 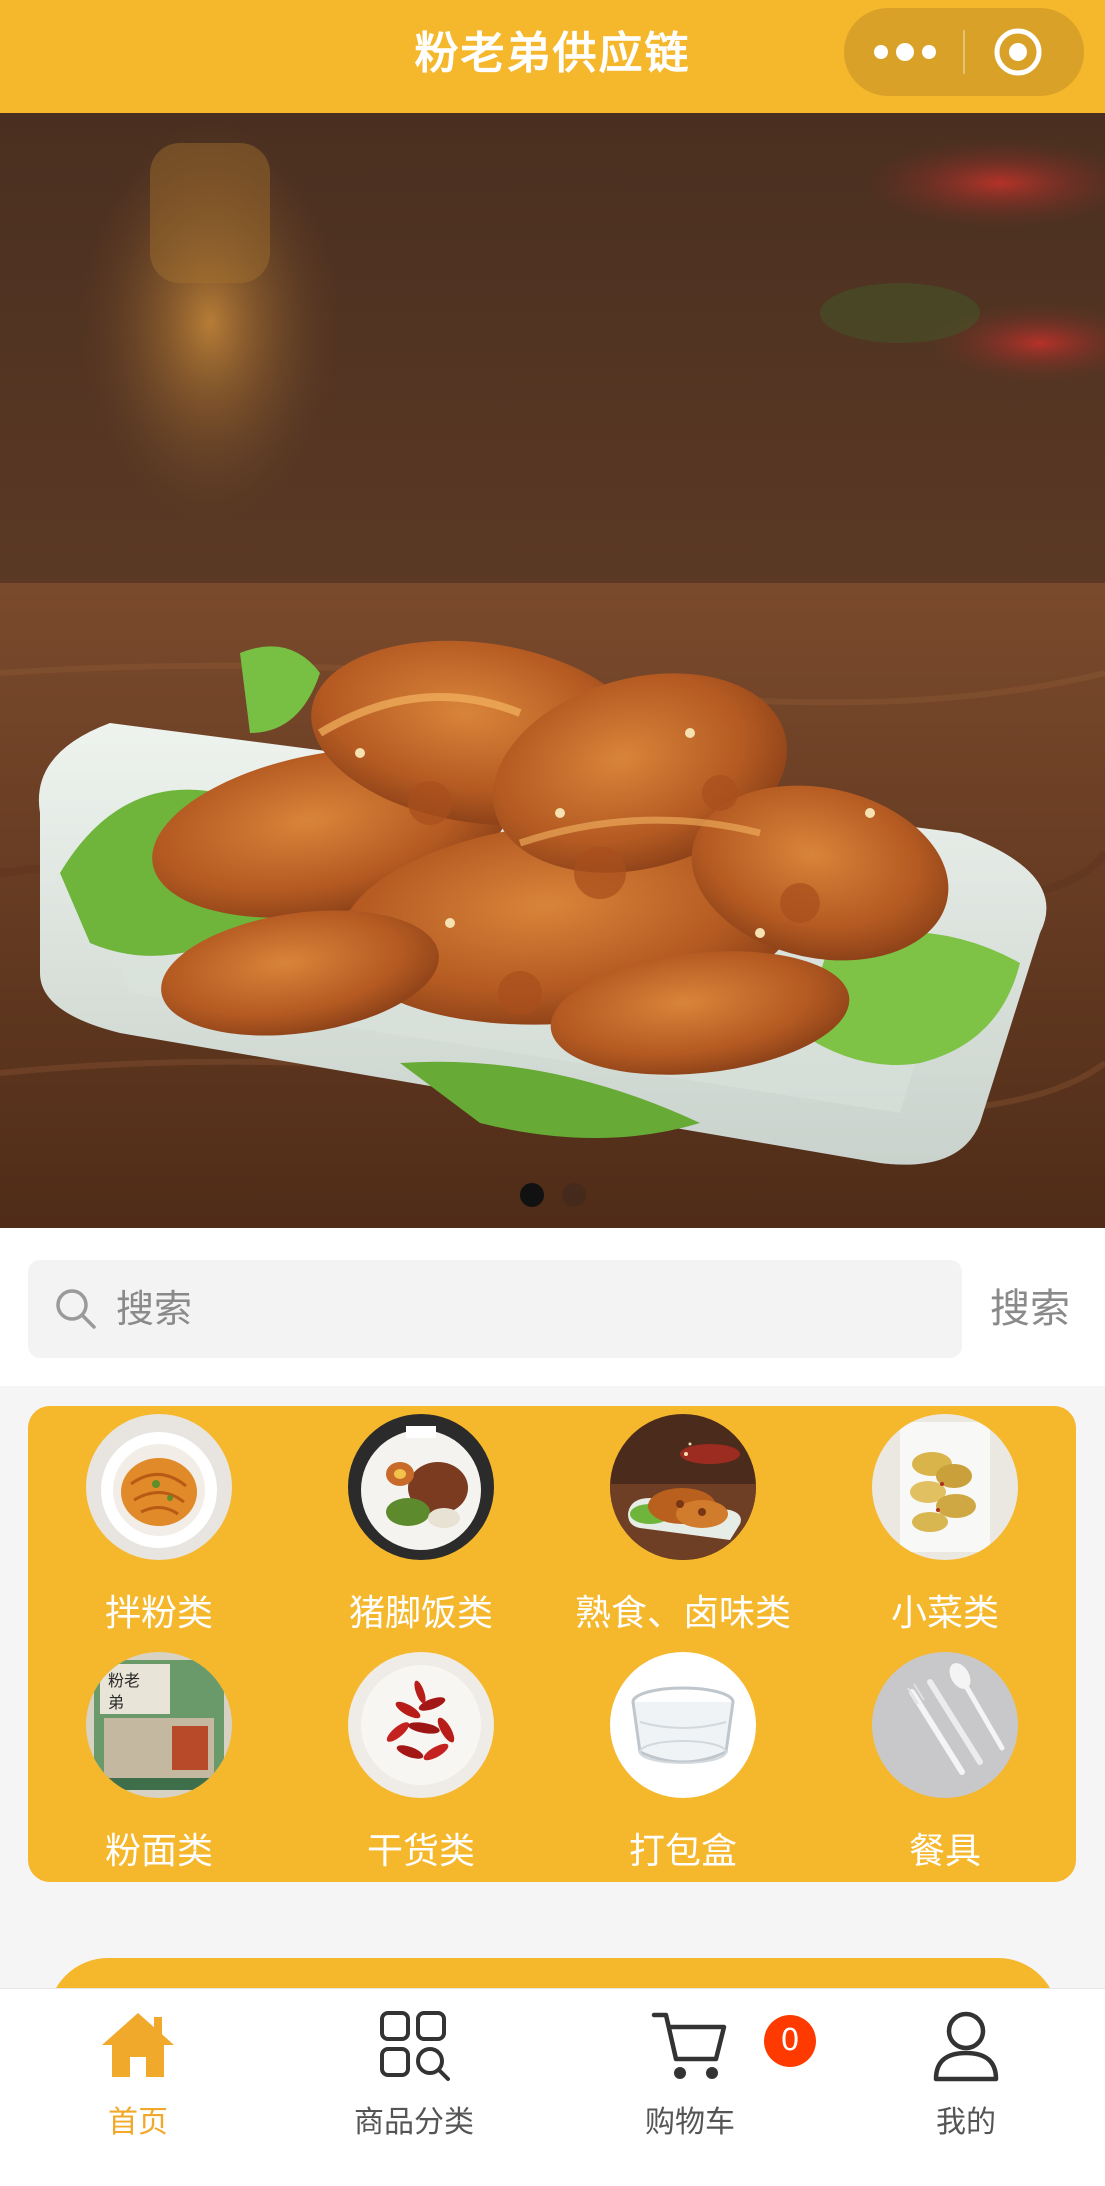 What do you see at coordinates (414, 2122) in the screenshot?
I see `tab-label: 商品分类` at bounding box center [414, 2122].